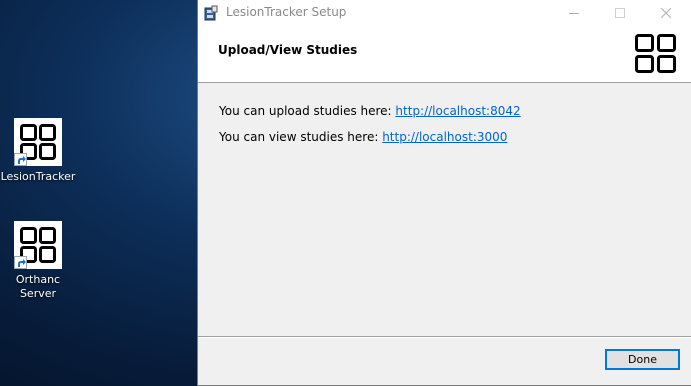  I want to click on desktop-icon-lesiontracker: LesionTracker, so click(38, 151).